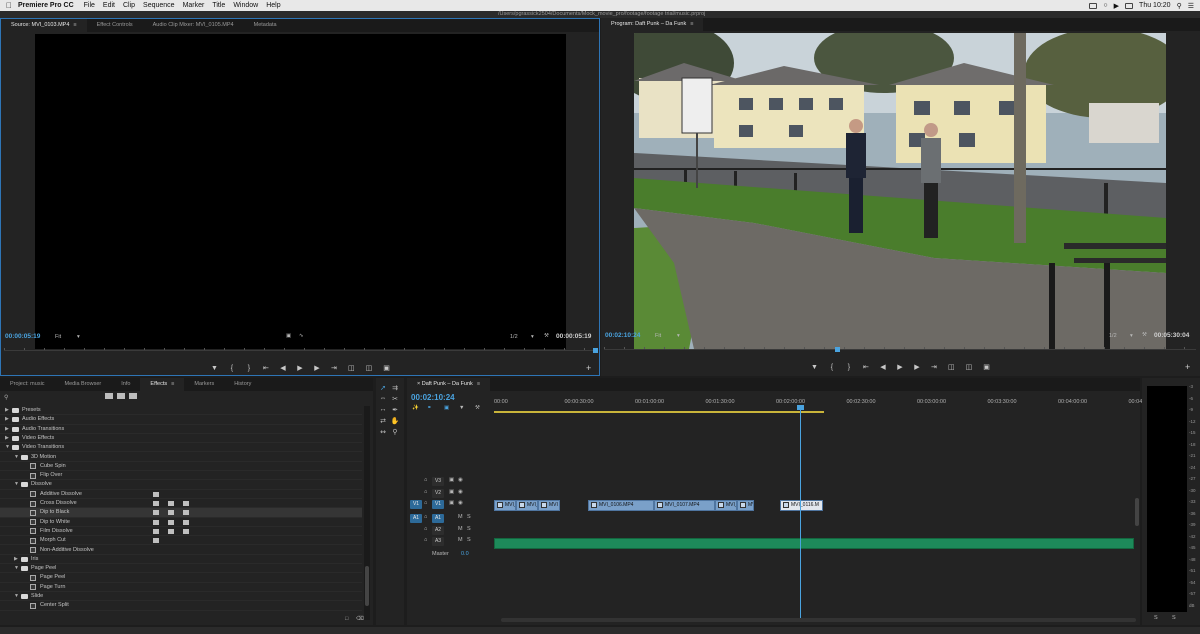 This screenshot has width=1200, height=634. Describe the element at coordinates (283, 368) in the screenshot. I see `step-back-icon: ◀` at that location.